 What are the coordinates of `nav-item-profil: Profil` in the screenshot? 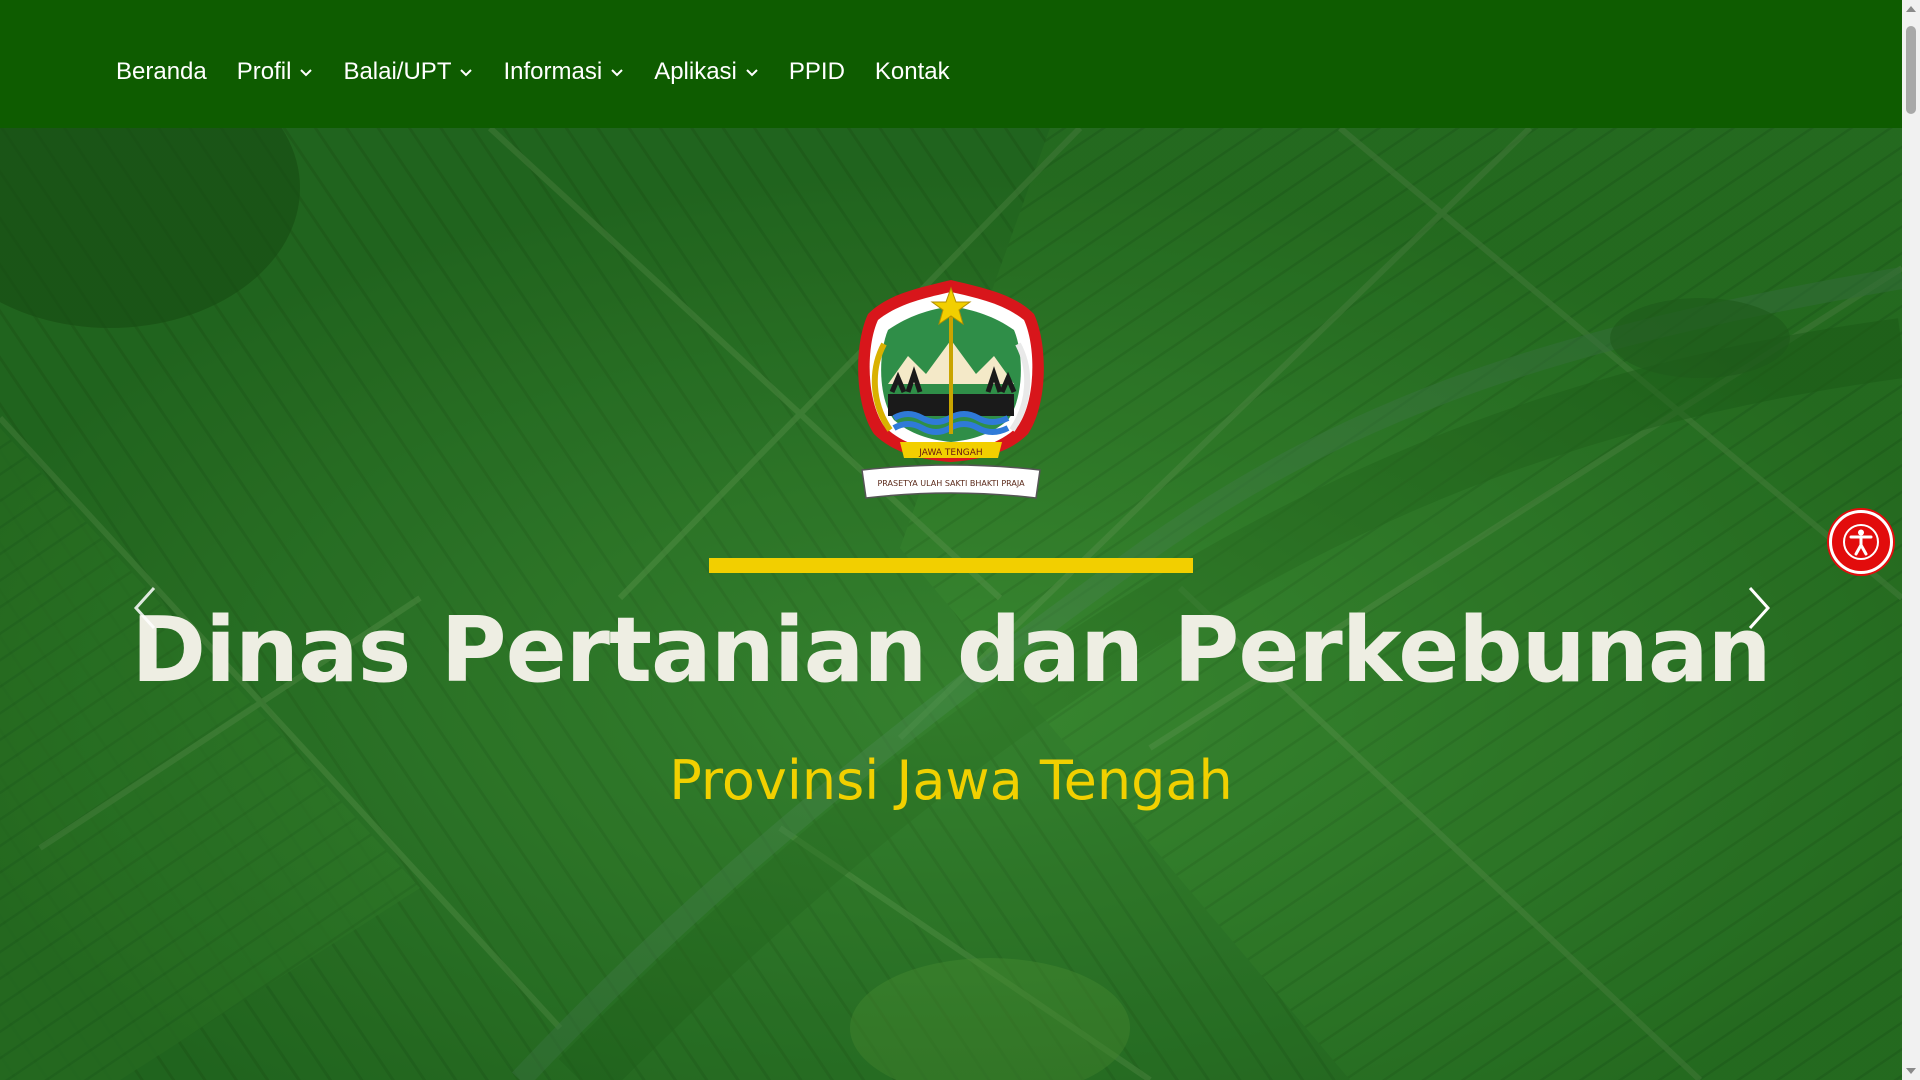 It's located at (275, 72).